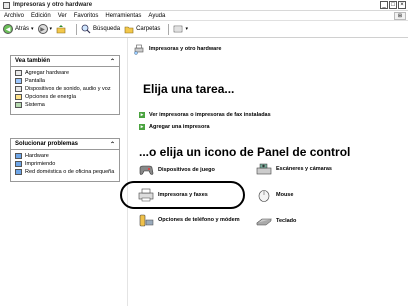 This screenshot has height=306, width=408. Describe the element at coordinates (107, 29) in the screenshot. I see `search-label: Búsqueda` at that location.